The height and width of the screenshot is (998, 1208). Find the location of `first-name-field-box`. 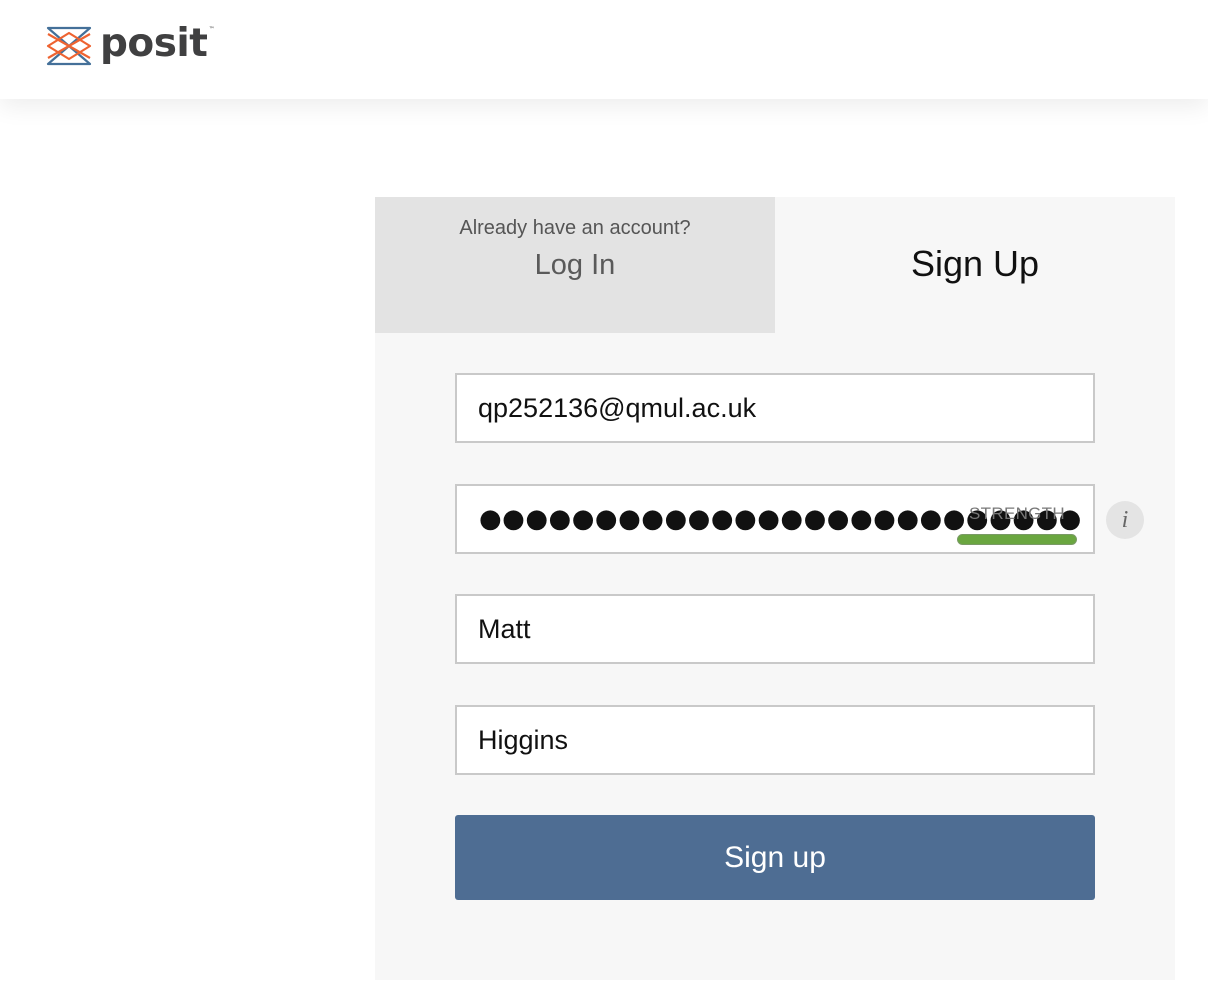

first-name-field-box is located at coordinates (775, 629).